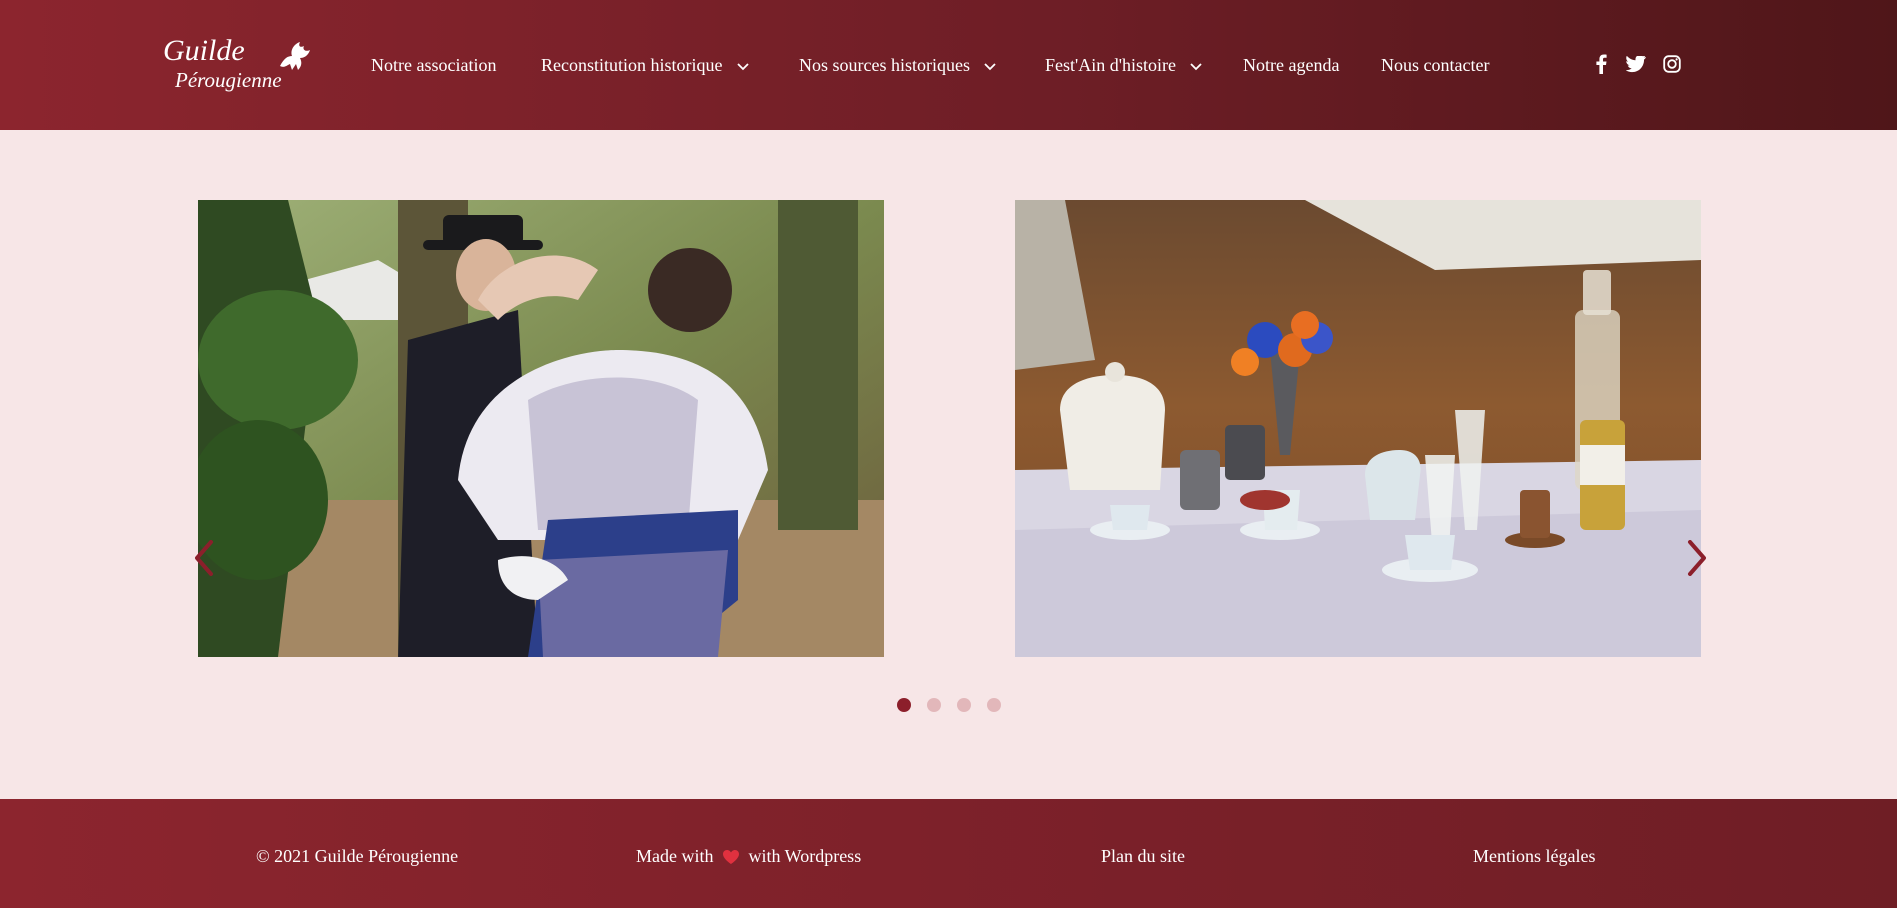 The width and height of the screenshot is (1897, 908). Describe the element at coordinates (1534, 856) in the screenshot. I see `footer-legal-link: Mentions légales` at that location.